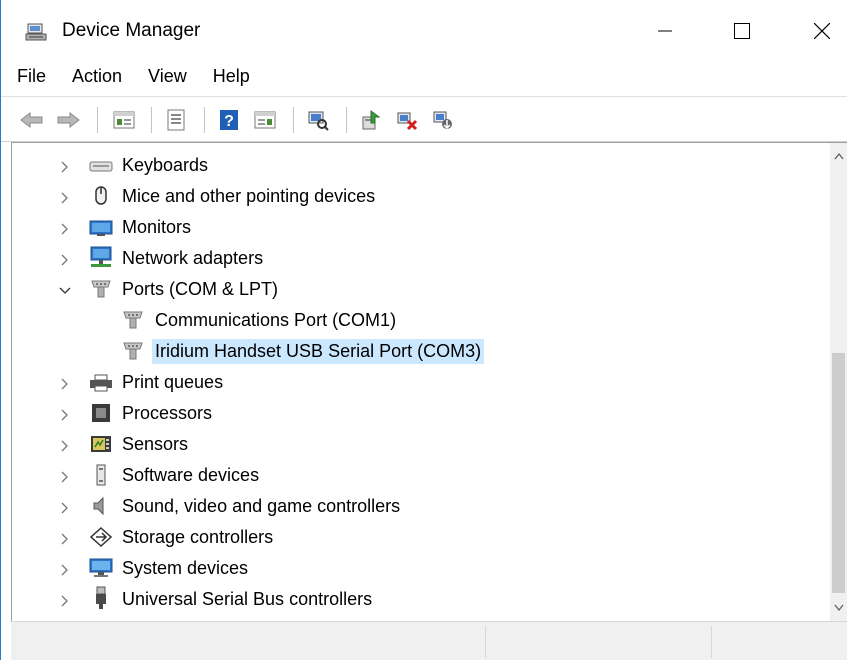 Image resolution: width=847 pixels, height=660 pixels. I want to click on chevron-up-icon, so click(838, 156).